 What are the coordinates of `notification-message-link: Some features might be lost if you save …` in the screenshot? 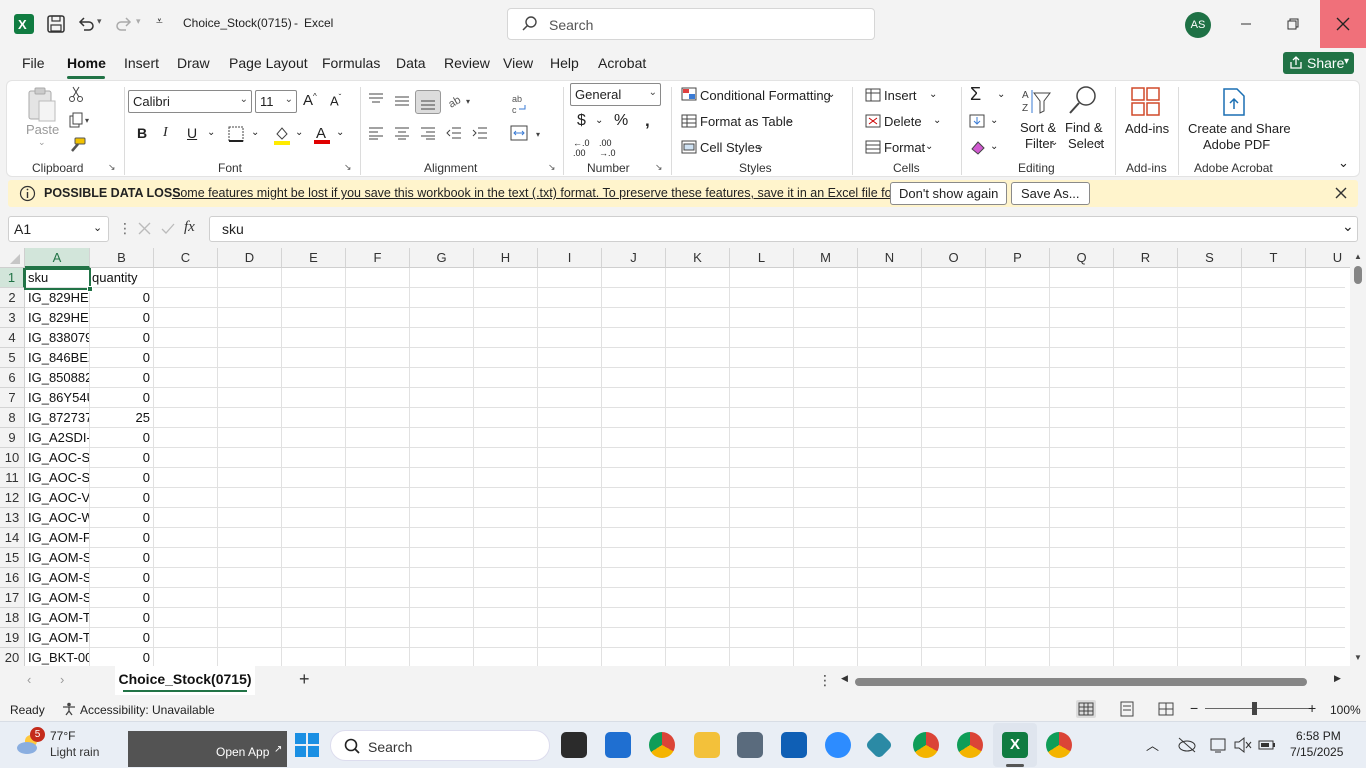 It's located at (546, 193).